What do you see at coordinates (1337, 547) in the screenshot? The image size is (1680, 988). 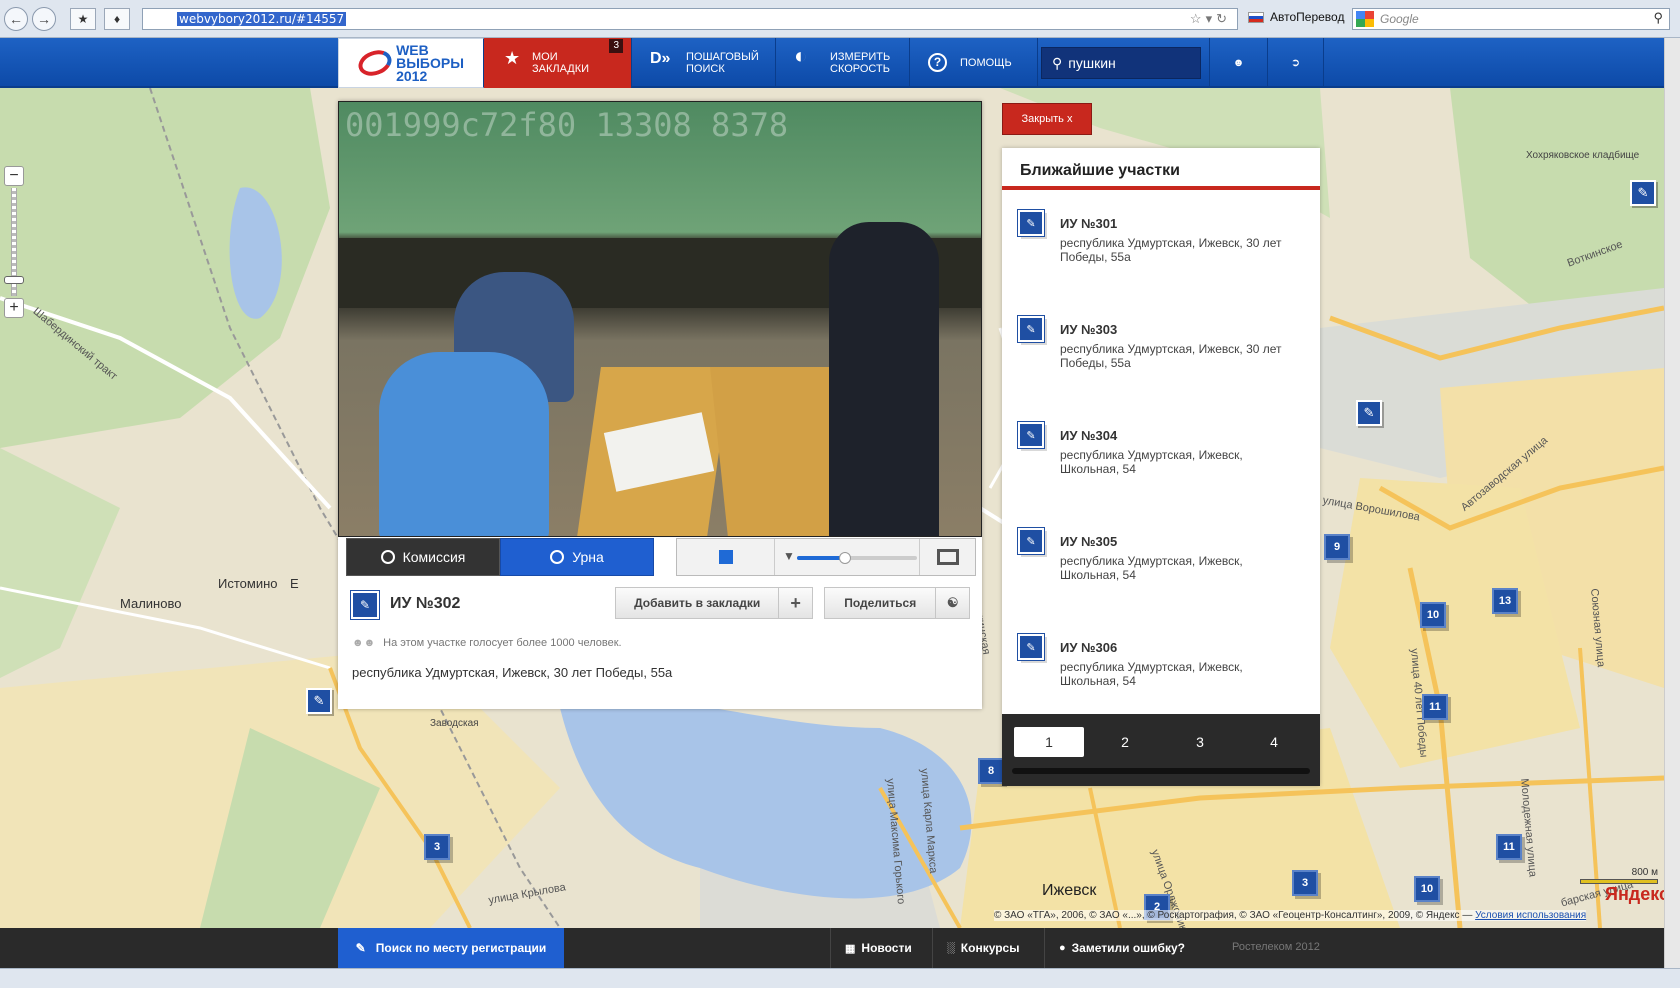 I see `map-cluster: 9` at bounding box center [1337, 547].